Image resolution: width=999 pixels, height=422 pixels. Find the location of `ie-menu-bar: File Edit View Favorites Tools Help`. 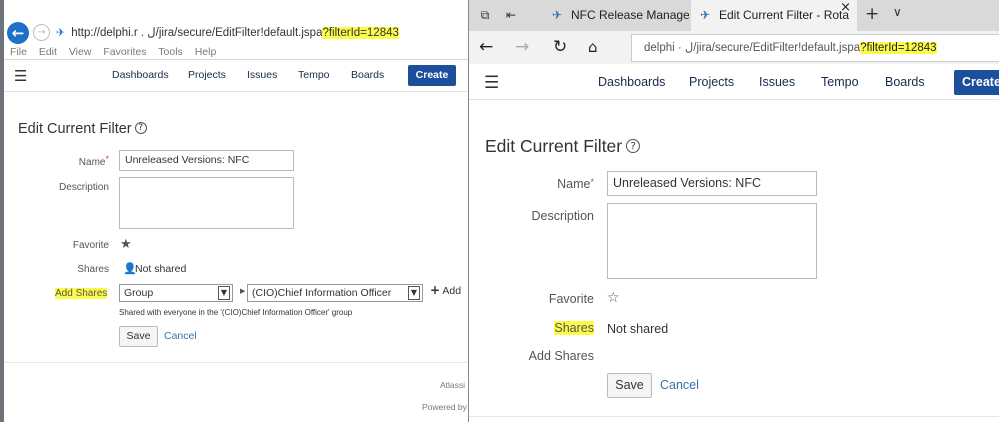

ie-menu-bar: File Edit View Favorites Tools Help is located at coordinates (117, 52).